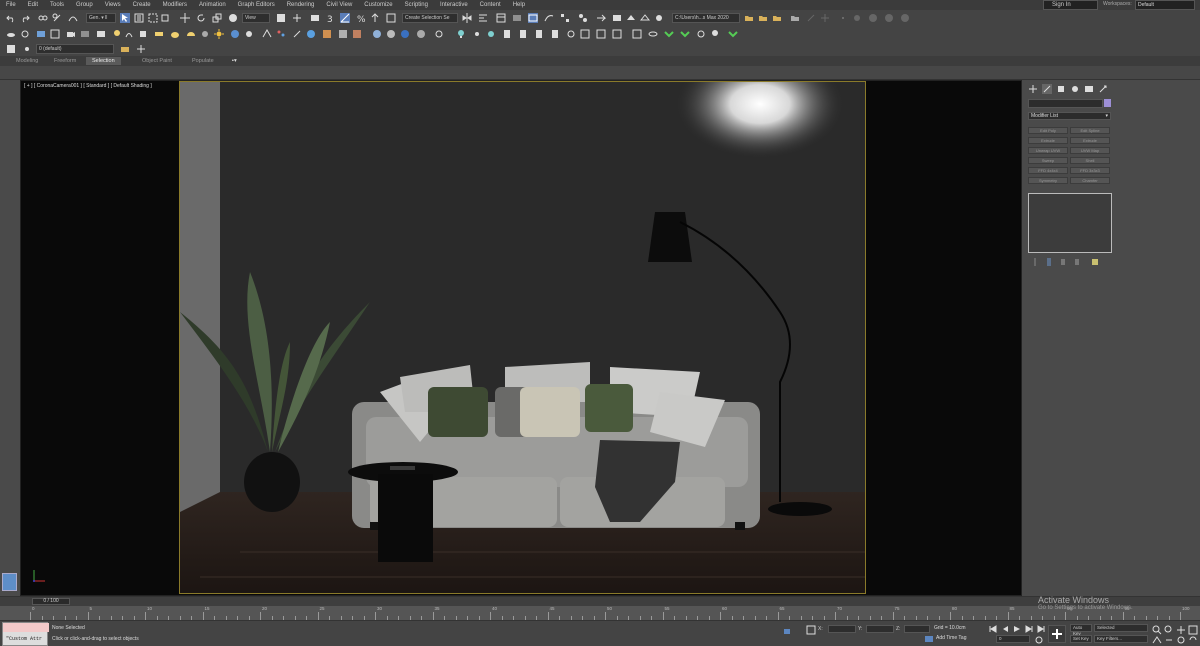 Image resolution: width=1200 pixels, height=646 pixels. What do you see at coordinates (1090, 140) in the screenshot?
I see `mod-extrude-button: Extrude` at bounding box center [1090, 140].